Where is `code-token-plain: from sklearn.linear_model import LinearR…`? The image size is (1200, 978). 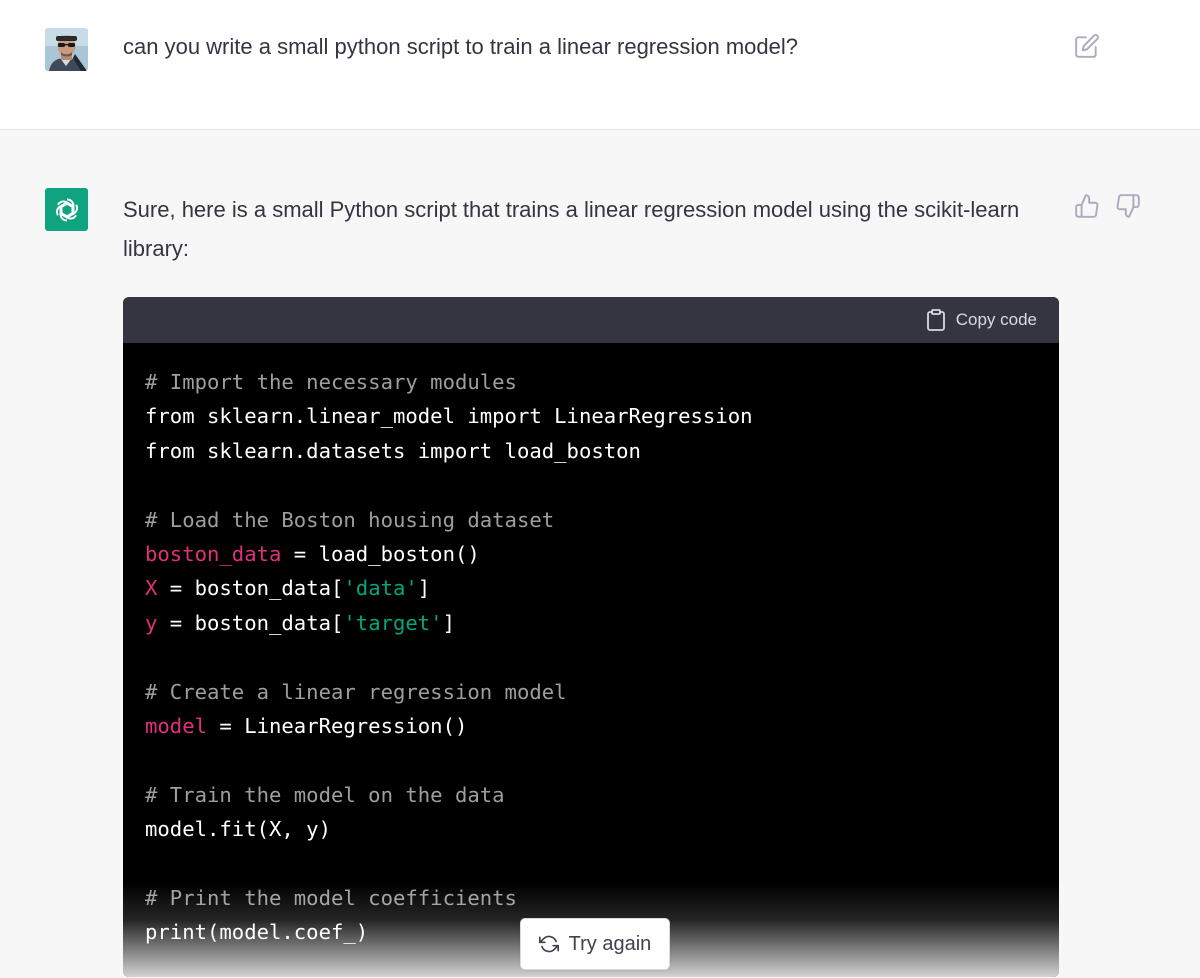 code-token-plain: from sklearn.linear_model import LinearR… is located at coordinates (449, 416).